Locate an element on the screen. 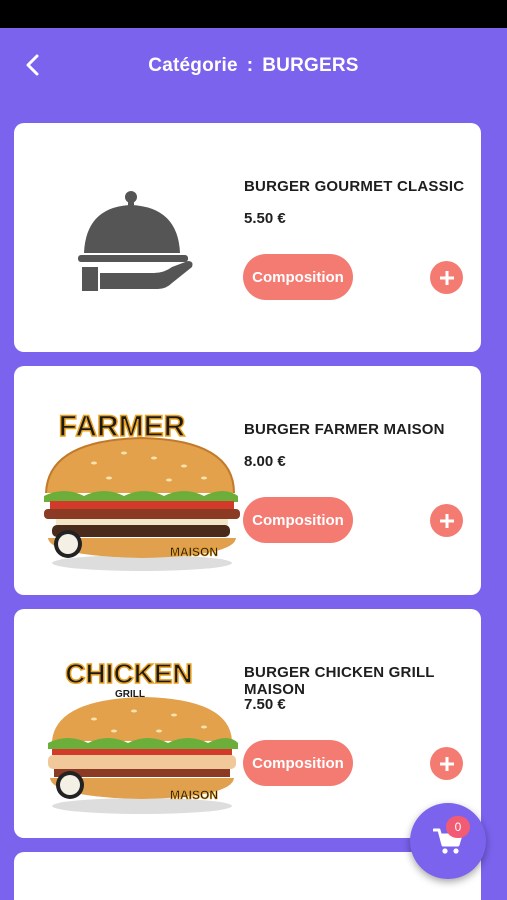  cloche-serving-icon is located at coordinates (139, 237).